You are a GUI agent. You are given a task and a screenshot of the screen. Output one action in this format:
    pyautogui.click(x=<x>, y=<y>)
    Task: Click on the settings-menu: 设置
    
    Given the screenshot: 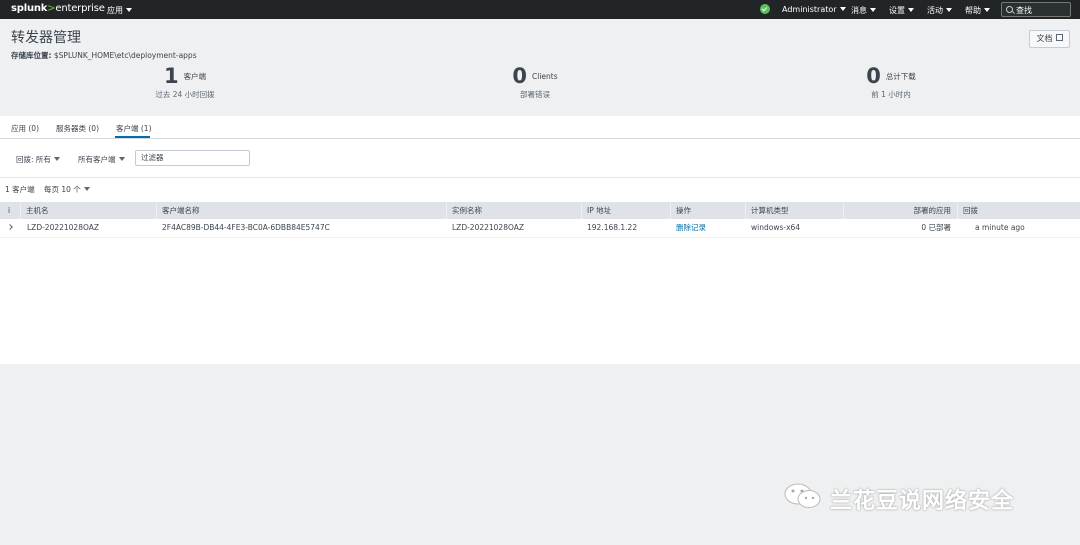 What is the action you would take?
    pyautogui.click(x=901, y=10)
    